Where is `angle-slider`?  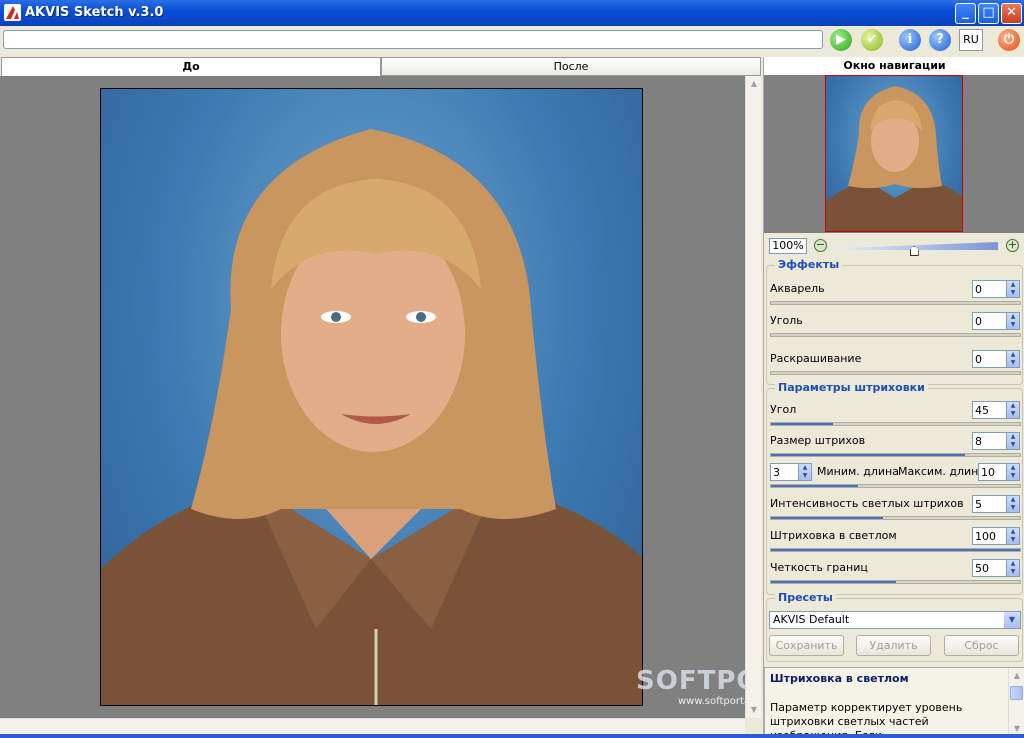 angle-slider is located at coordinates (895, 424).